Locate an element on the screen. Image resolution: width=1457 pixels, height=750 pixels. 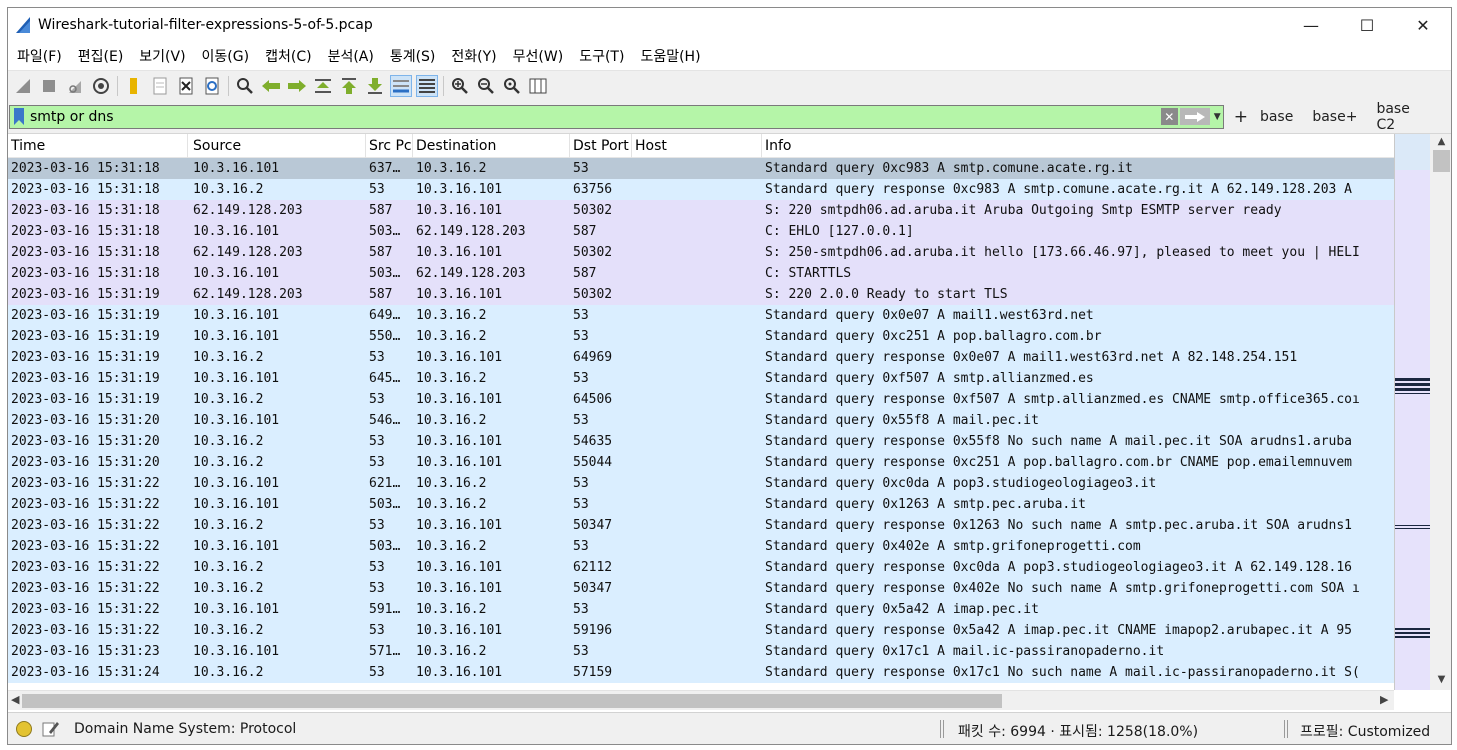
menu-capture: 캡처(C) is located at coordinates (288, 56).